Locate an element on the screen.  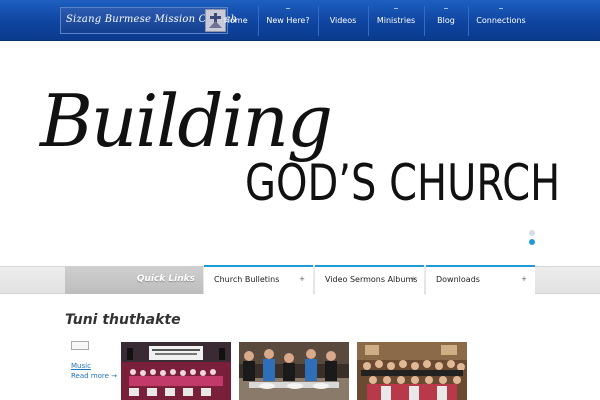
category-thumbnail is located at coordinates (80, 345).